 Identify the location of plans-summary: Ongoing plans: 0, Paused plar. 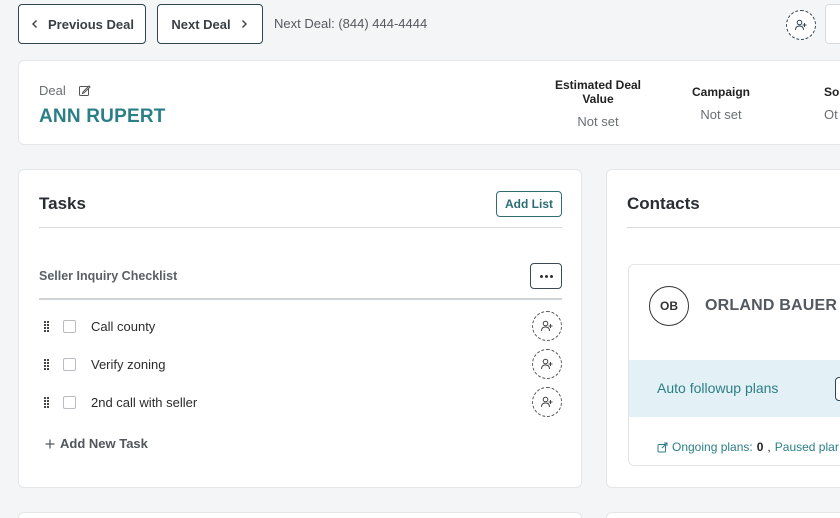
(748, 447).